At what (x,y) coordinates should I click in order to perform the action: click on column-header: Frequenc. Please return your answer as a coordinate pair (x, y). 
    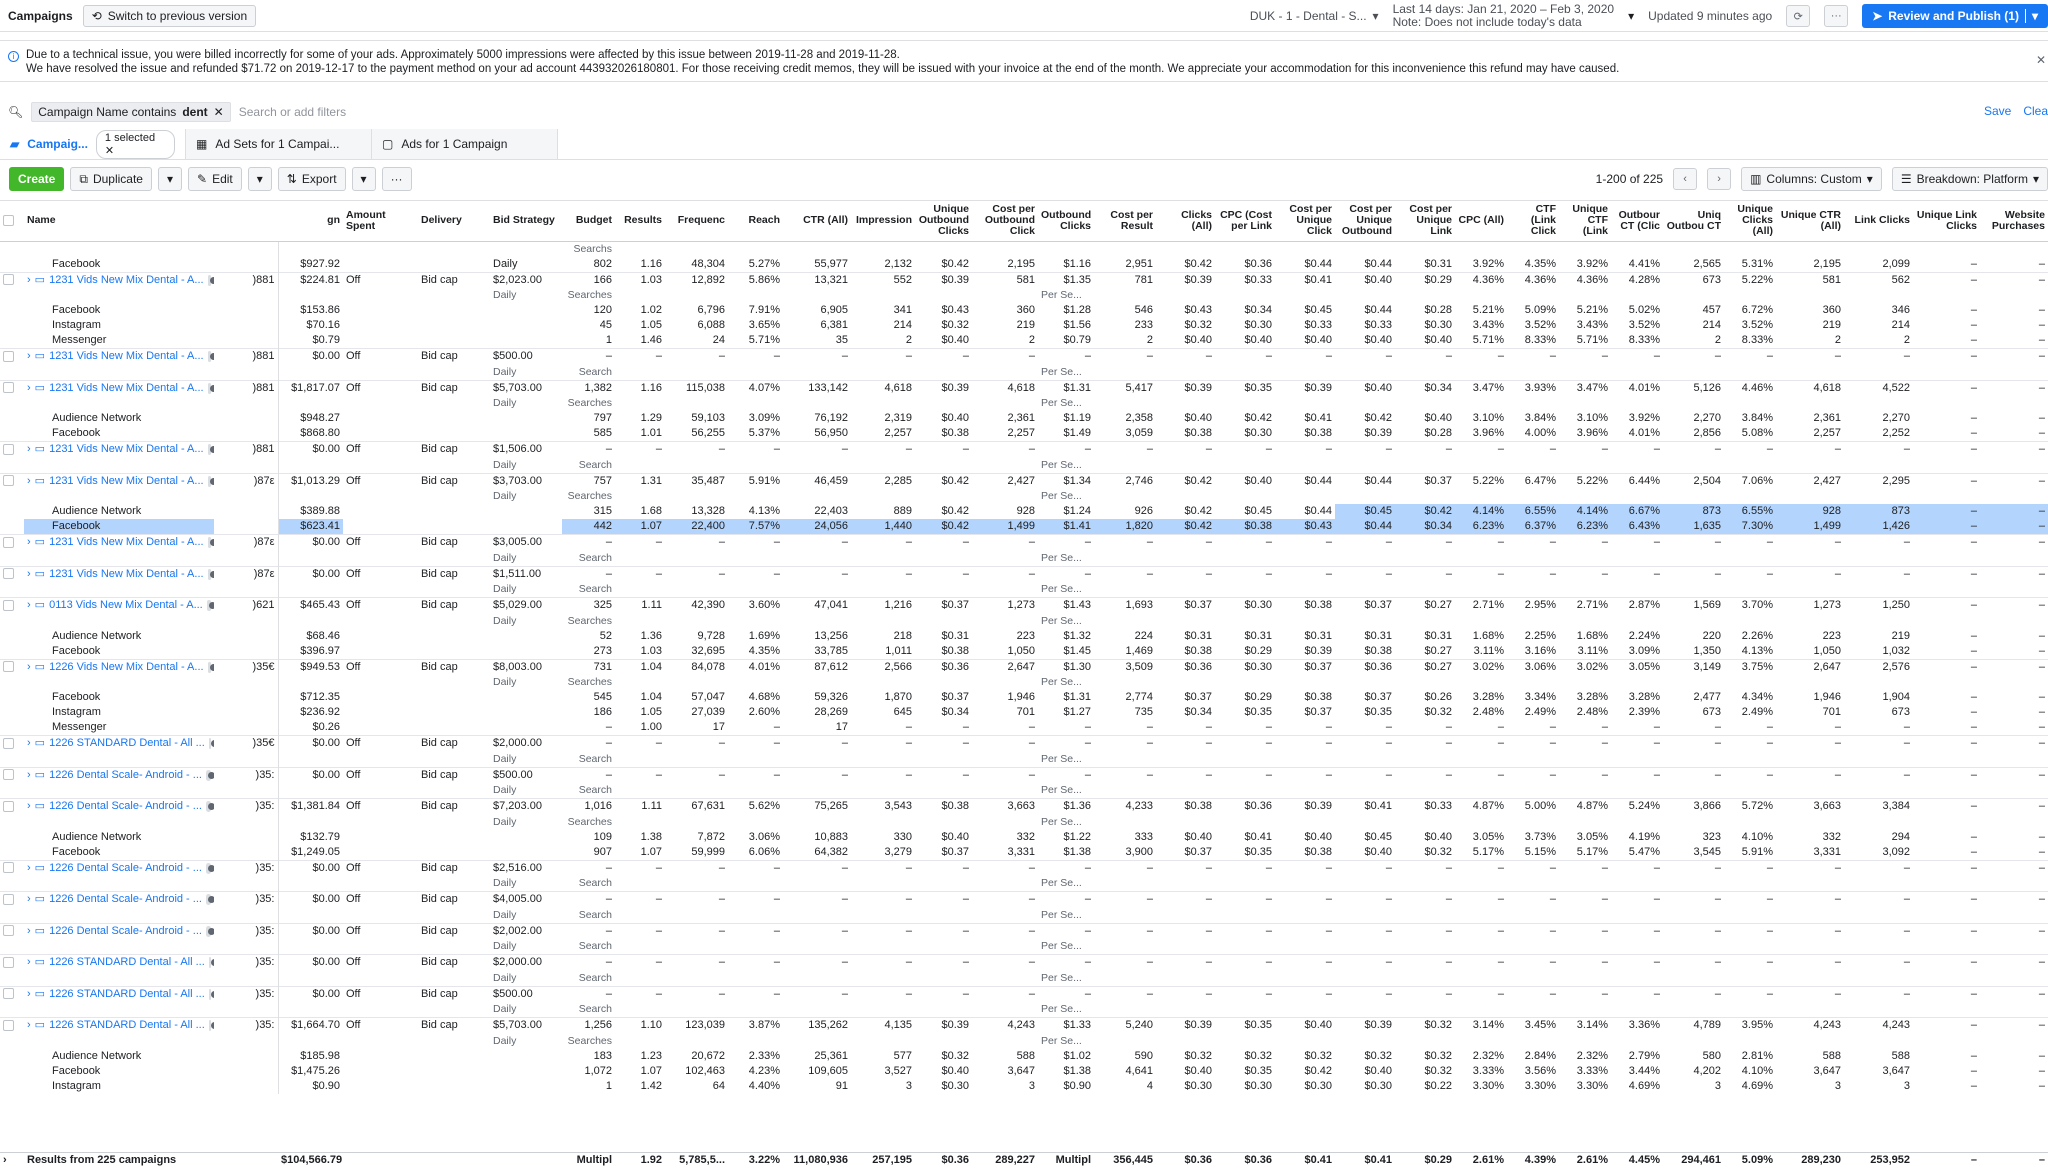
    Looking at the image, I should click on (696, 221).